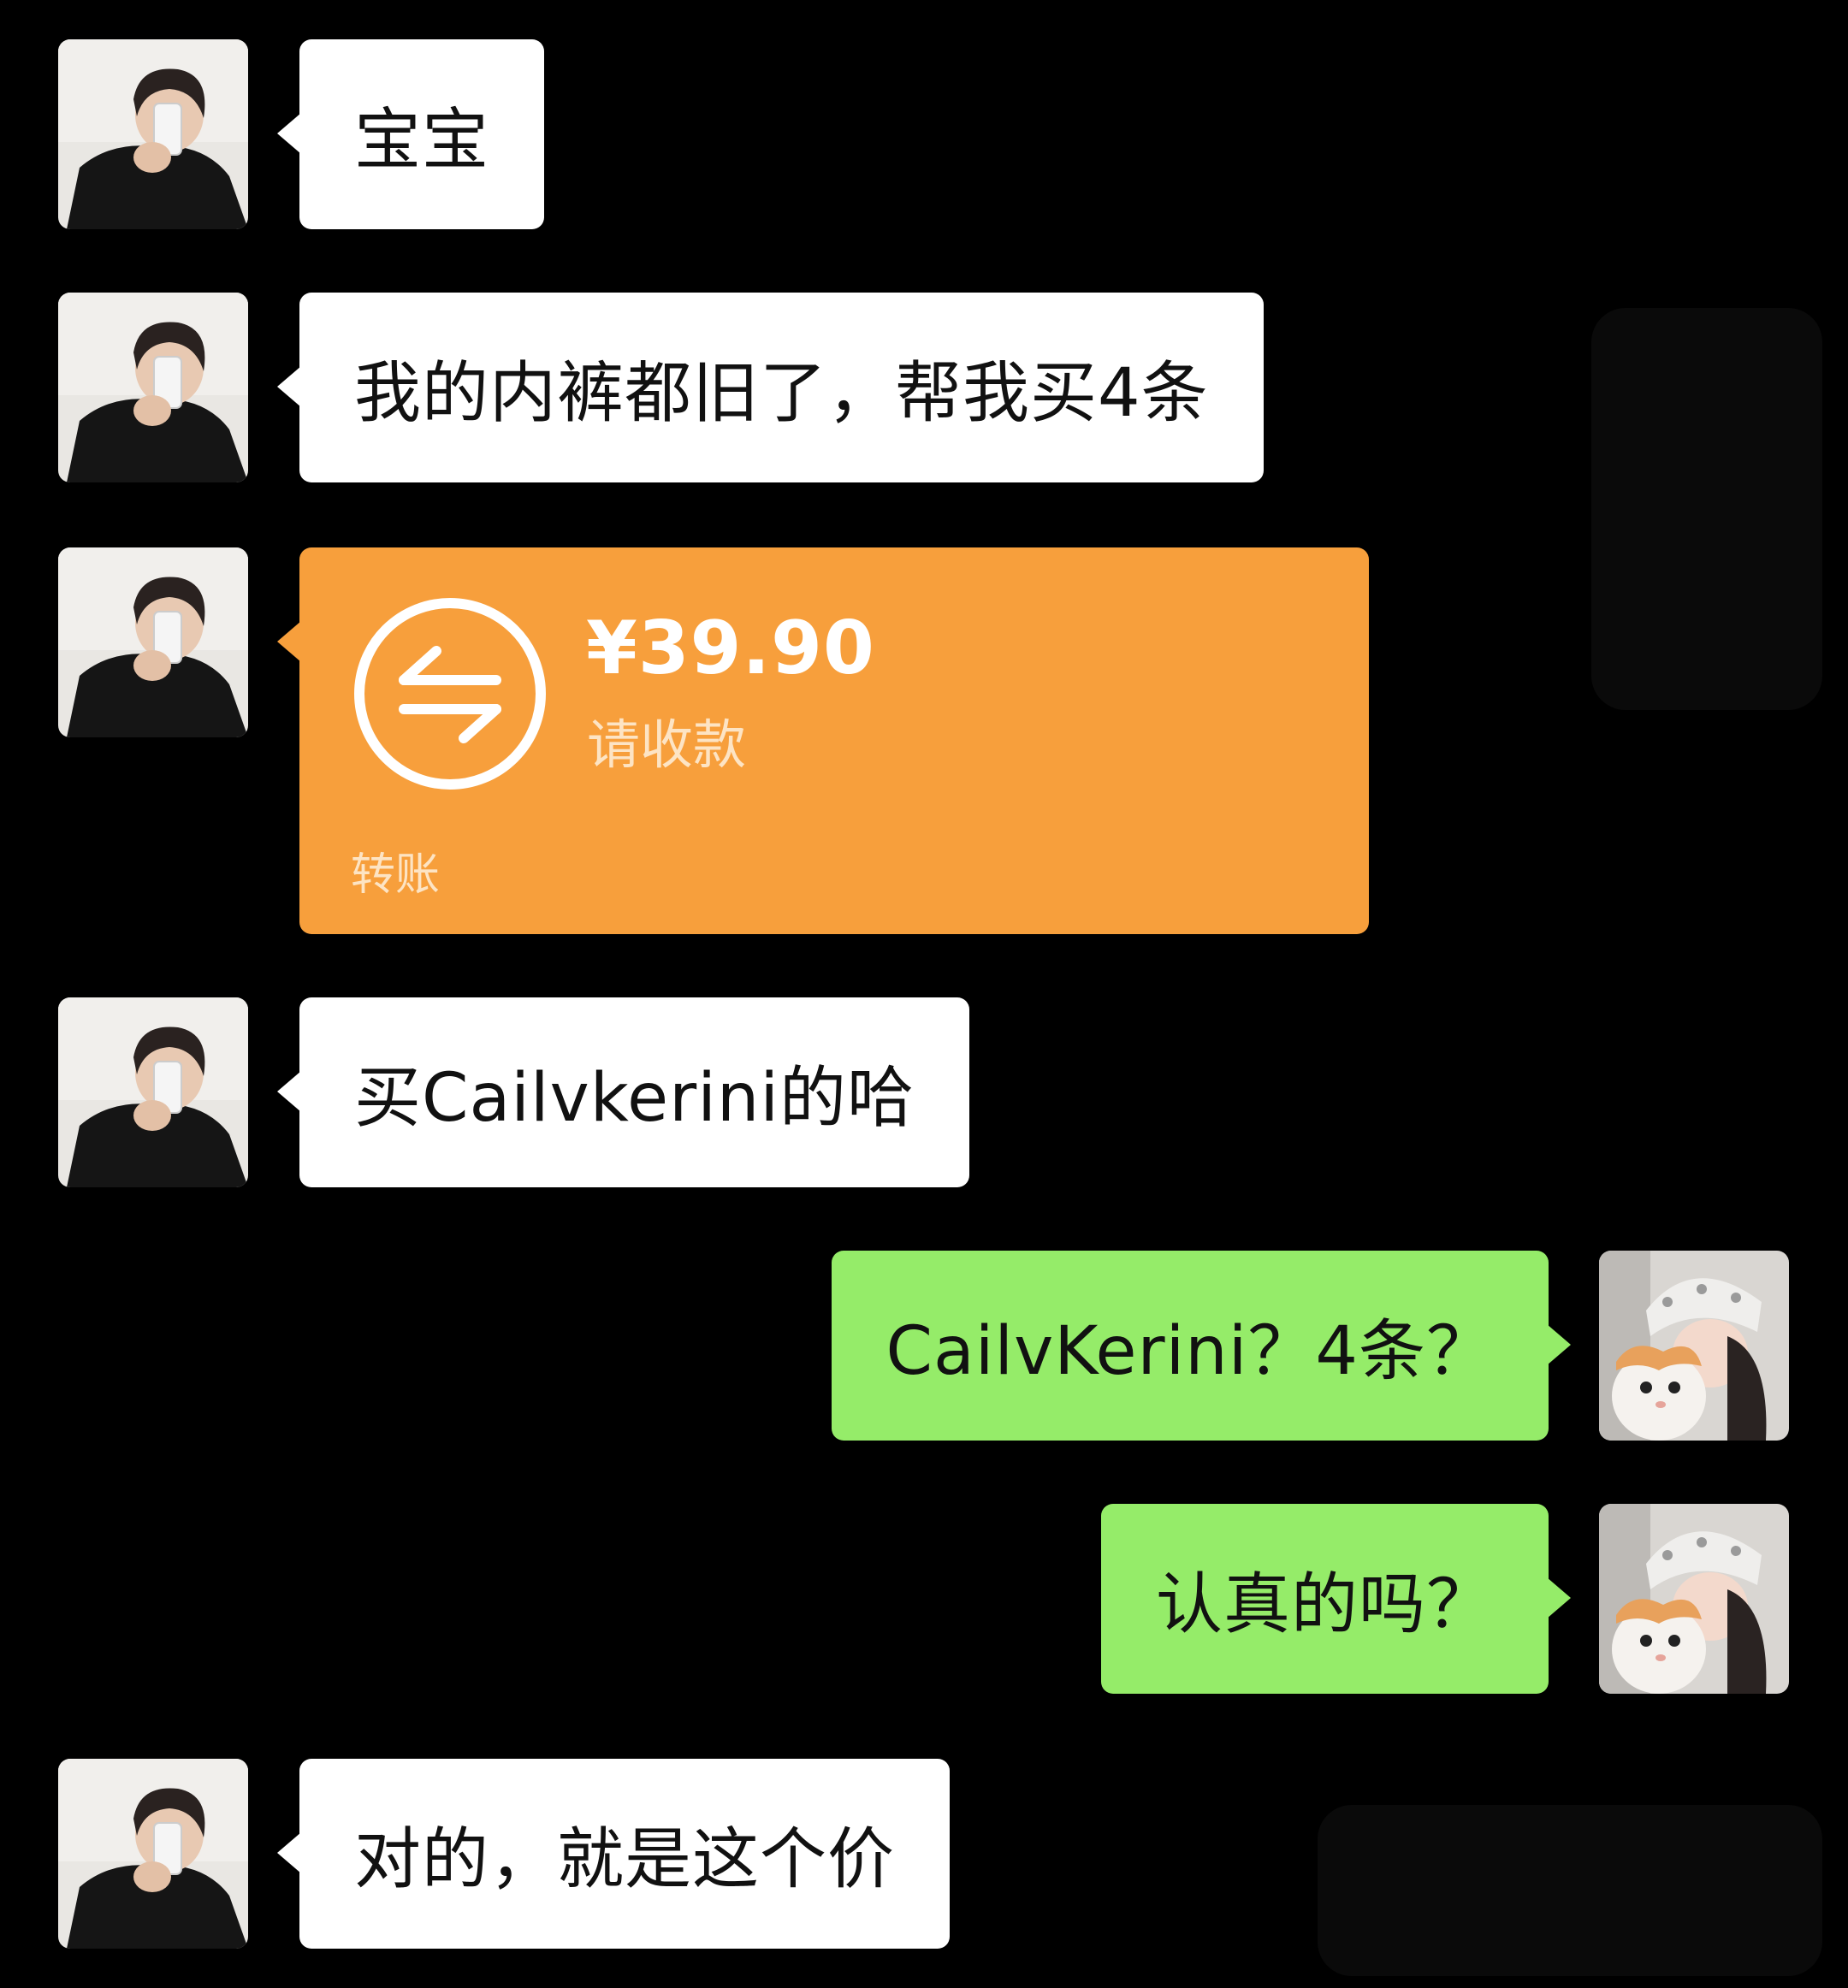 The width and height of the screenshot is (1848, 1988). I want to click on incoming-message: 宝宝, so click(410, 134).